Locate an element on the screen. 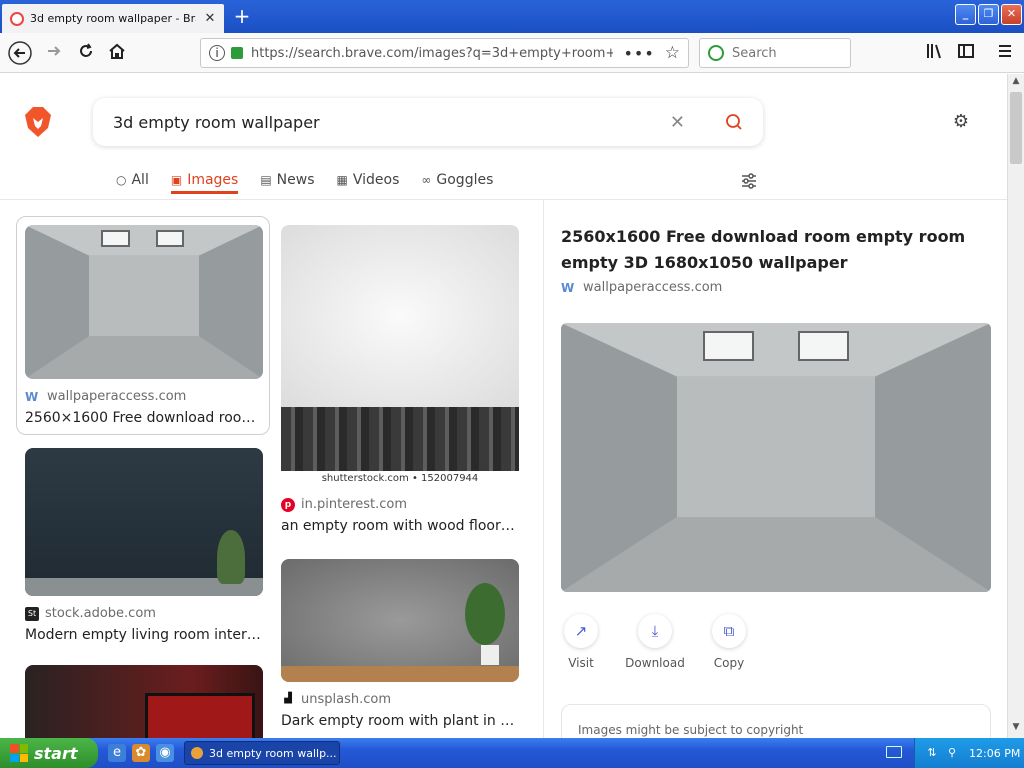  pinterest-favicon-icon: p is located at coordinates (288, 504).